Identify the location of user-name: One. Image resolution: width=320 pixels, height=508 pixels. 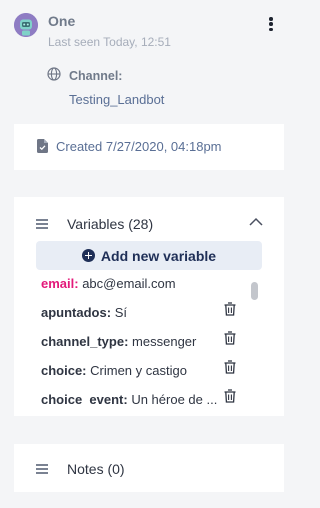
(62, 21).